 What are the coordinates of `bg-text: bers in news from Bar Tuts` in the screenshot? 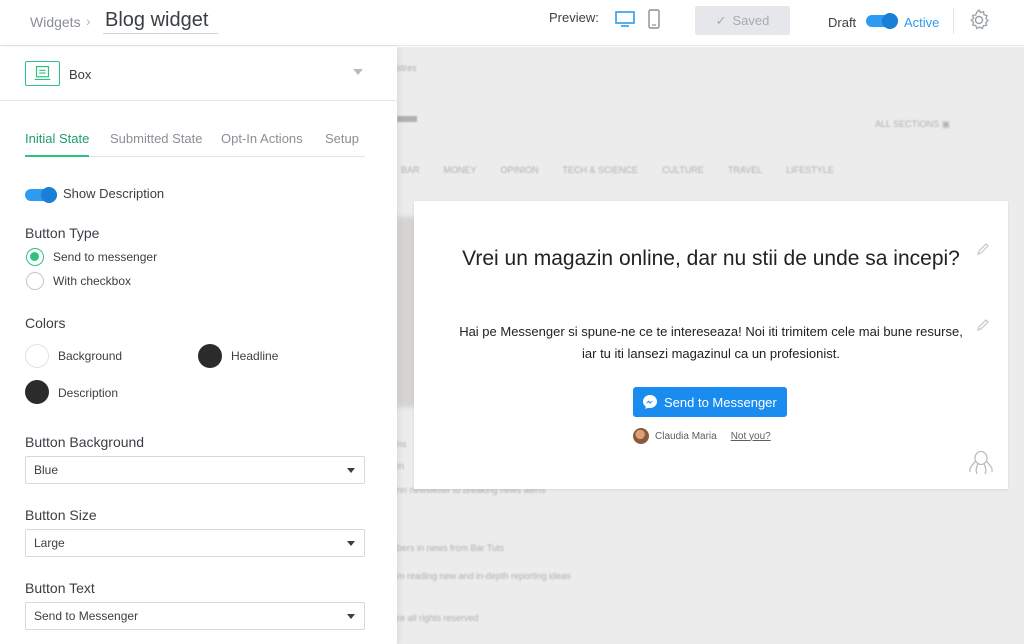 It's located at (451, 548).